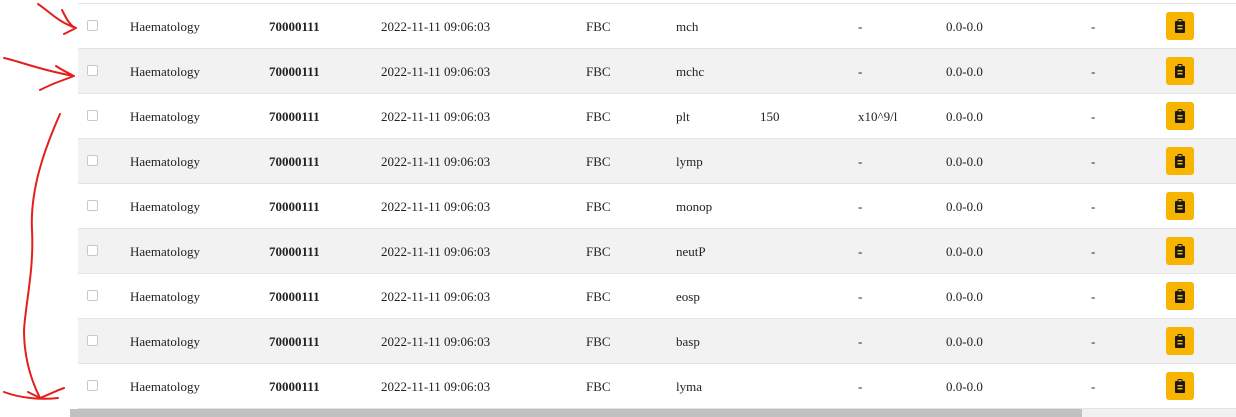  I want to click on horizontal-scrollbar, so click(653, 413).